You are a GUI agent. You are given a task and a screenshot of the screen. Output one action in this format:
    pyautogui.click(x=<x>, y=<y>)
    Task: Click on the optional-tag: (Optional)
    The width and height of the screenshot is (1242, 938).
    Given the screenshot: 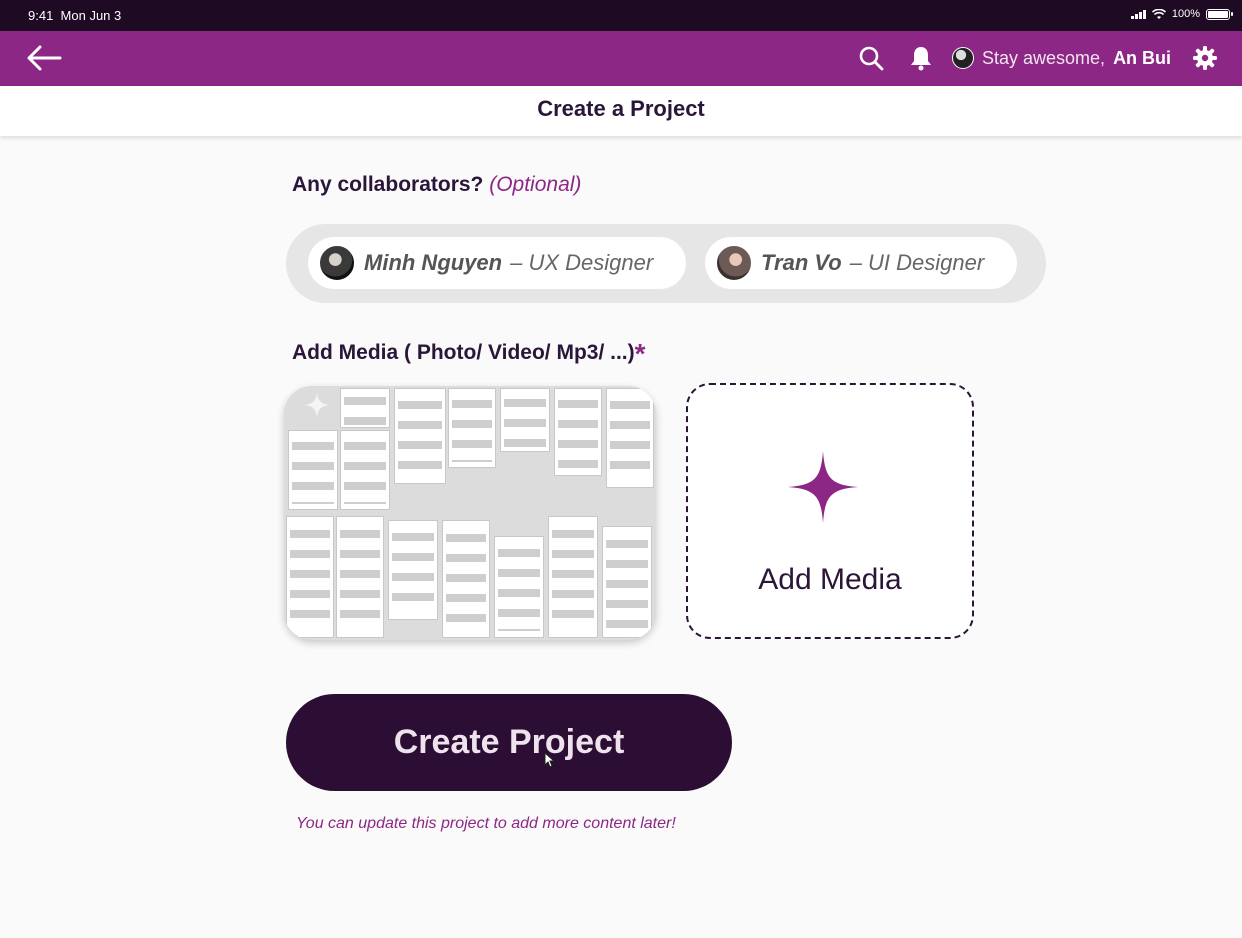 What is the action you would take?
    pyautogui.click(x=535, y=184)
    